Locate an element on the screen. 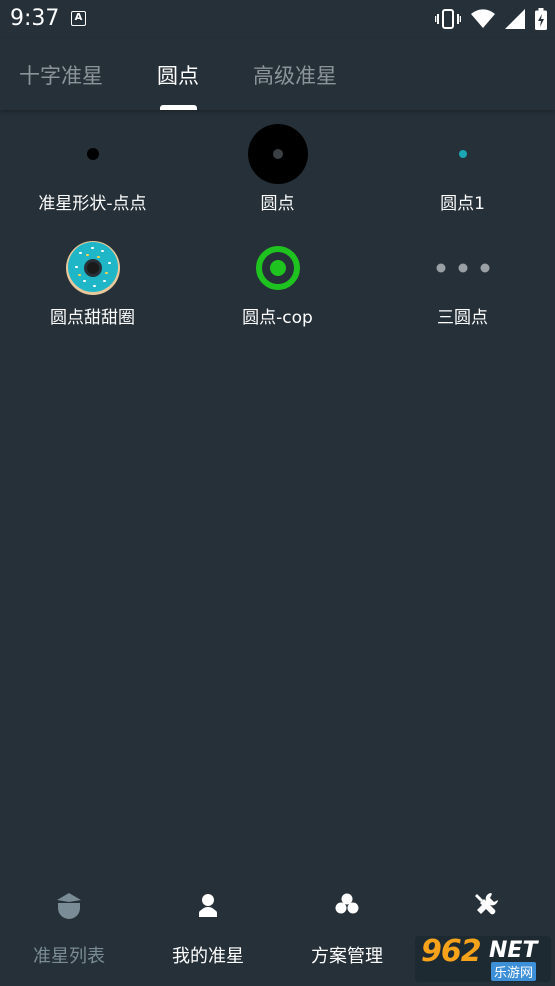 This screenshot has width=555, height=986. crosshair-item: 圆点-cop is located at coordinates (277, 281).